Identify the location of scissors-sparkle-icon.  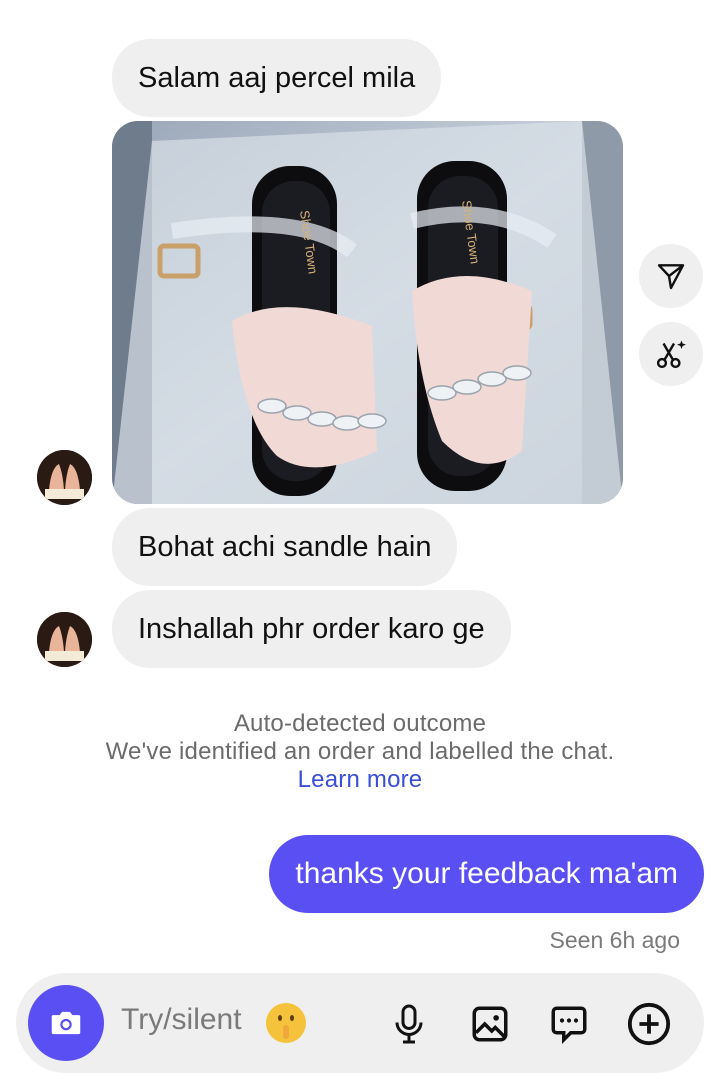
(671, 354).